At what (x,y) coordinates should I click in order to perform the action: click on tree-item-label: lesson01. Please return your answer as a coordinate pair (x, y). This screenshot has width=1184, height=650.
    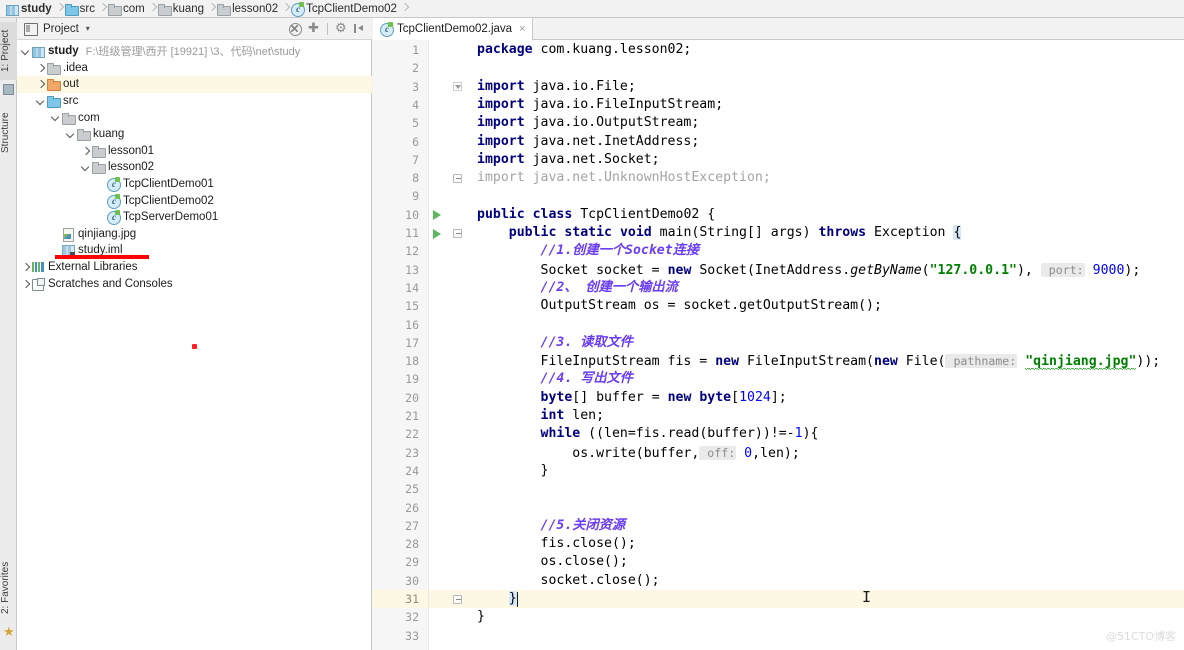
    Looking at the image, I should click on (131, 150).